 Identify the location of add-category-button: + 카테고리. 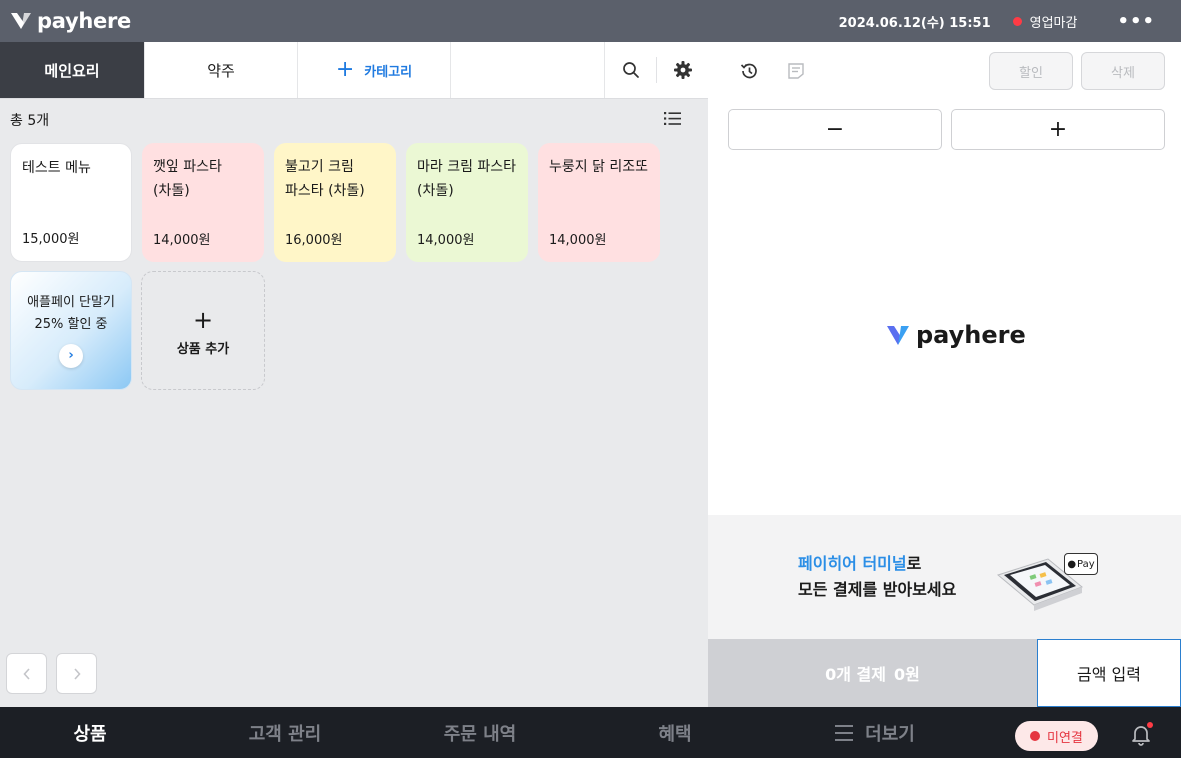
(374, 70).